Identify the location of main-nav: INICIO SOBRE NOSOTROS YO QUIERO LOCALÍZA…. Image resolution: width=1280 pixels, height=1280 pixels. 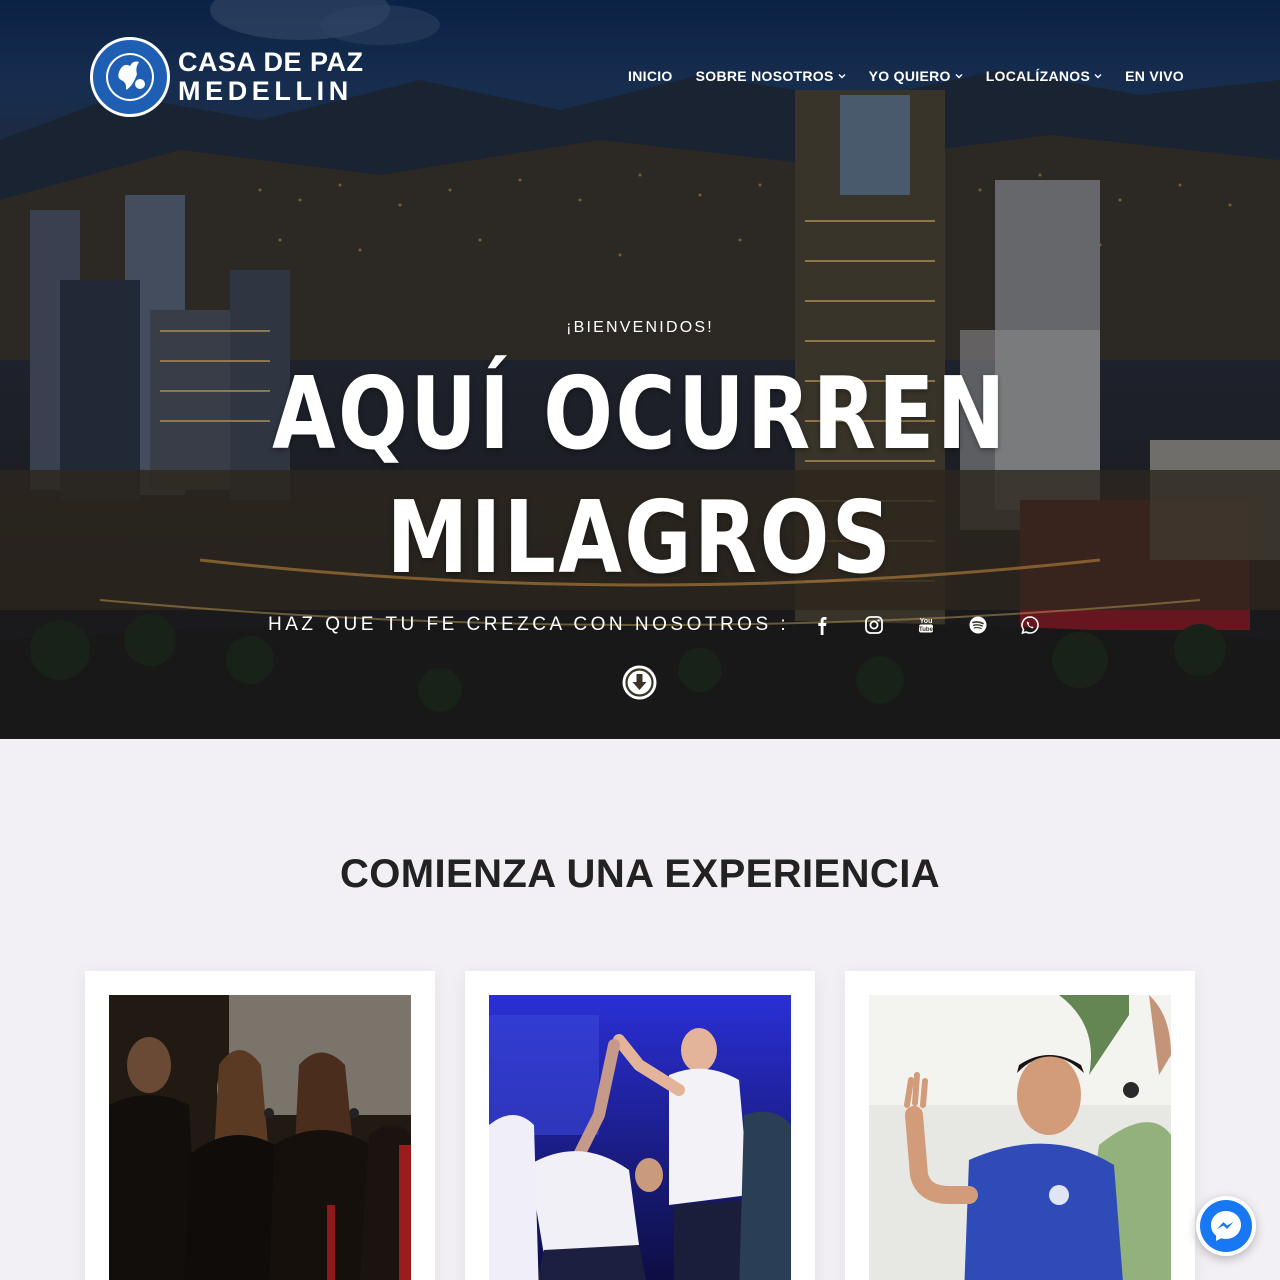
(906, 76).